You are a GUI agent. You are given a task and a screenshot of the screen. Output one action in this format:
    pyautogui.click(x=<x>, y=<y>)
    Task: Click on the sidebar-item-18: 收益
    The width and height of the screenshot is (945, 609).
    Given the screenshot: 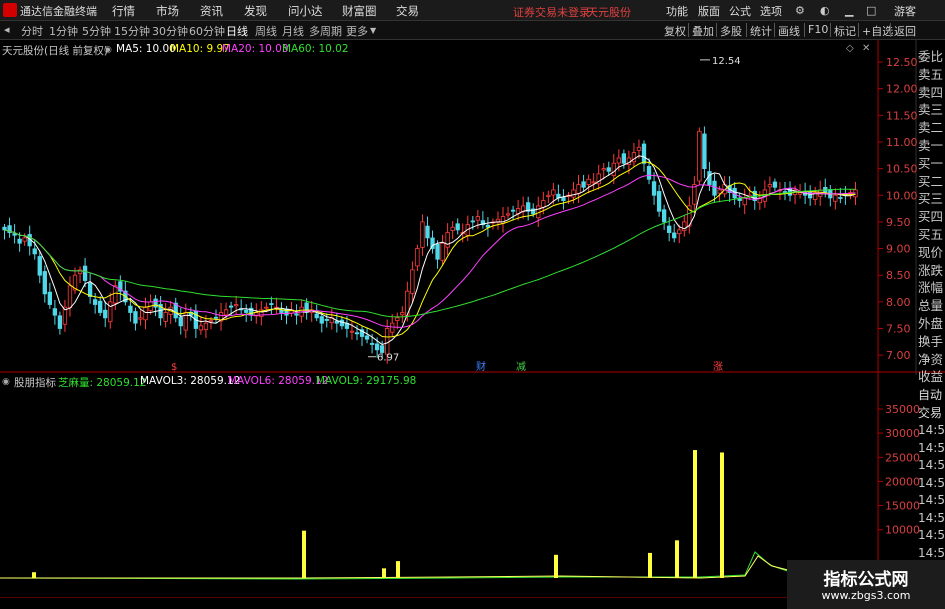 What is the action you would take?
    pyautogui.click(x=931, y=377)
    